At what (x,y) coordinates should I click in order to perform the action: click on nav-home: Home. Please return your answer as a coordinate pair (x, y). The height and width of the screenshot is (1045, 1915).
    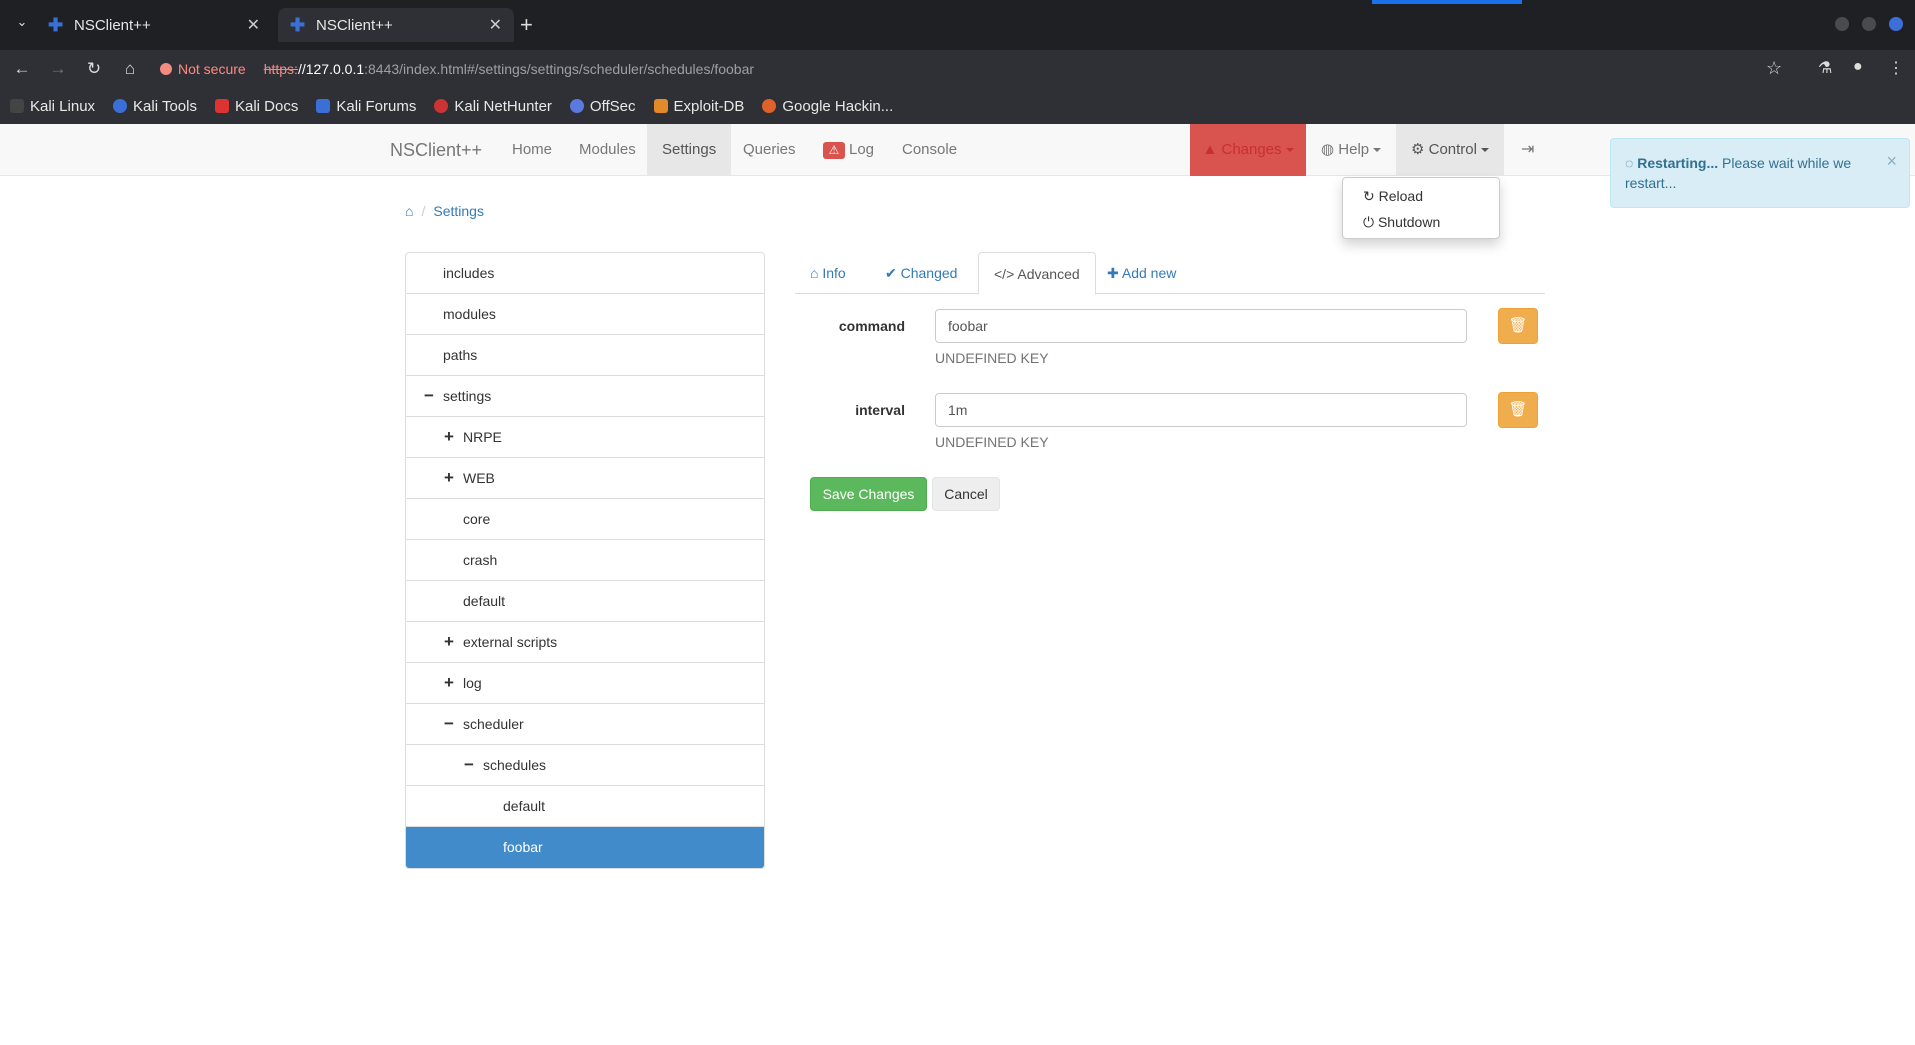
    Looking at the image, I should click on (532, 150).